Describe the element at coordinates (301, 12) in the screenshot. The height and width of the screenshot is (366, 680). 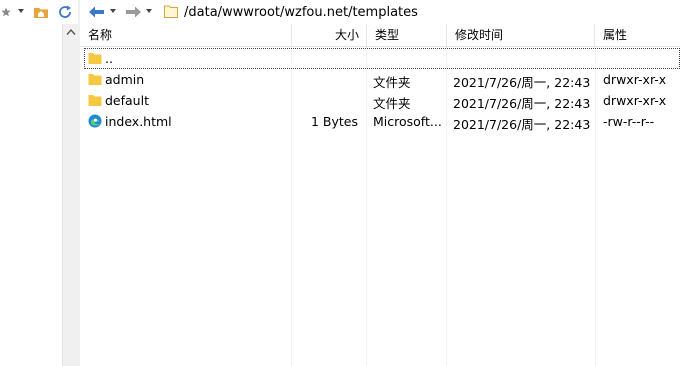
I see `current-path: /data/wwwroot/wzfou.net/templates` at that location.